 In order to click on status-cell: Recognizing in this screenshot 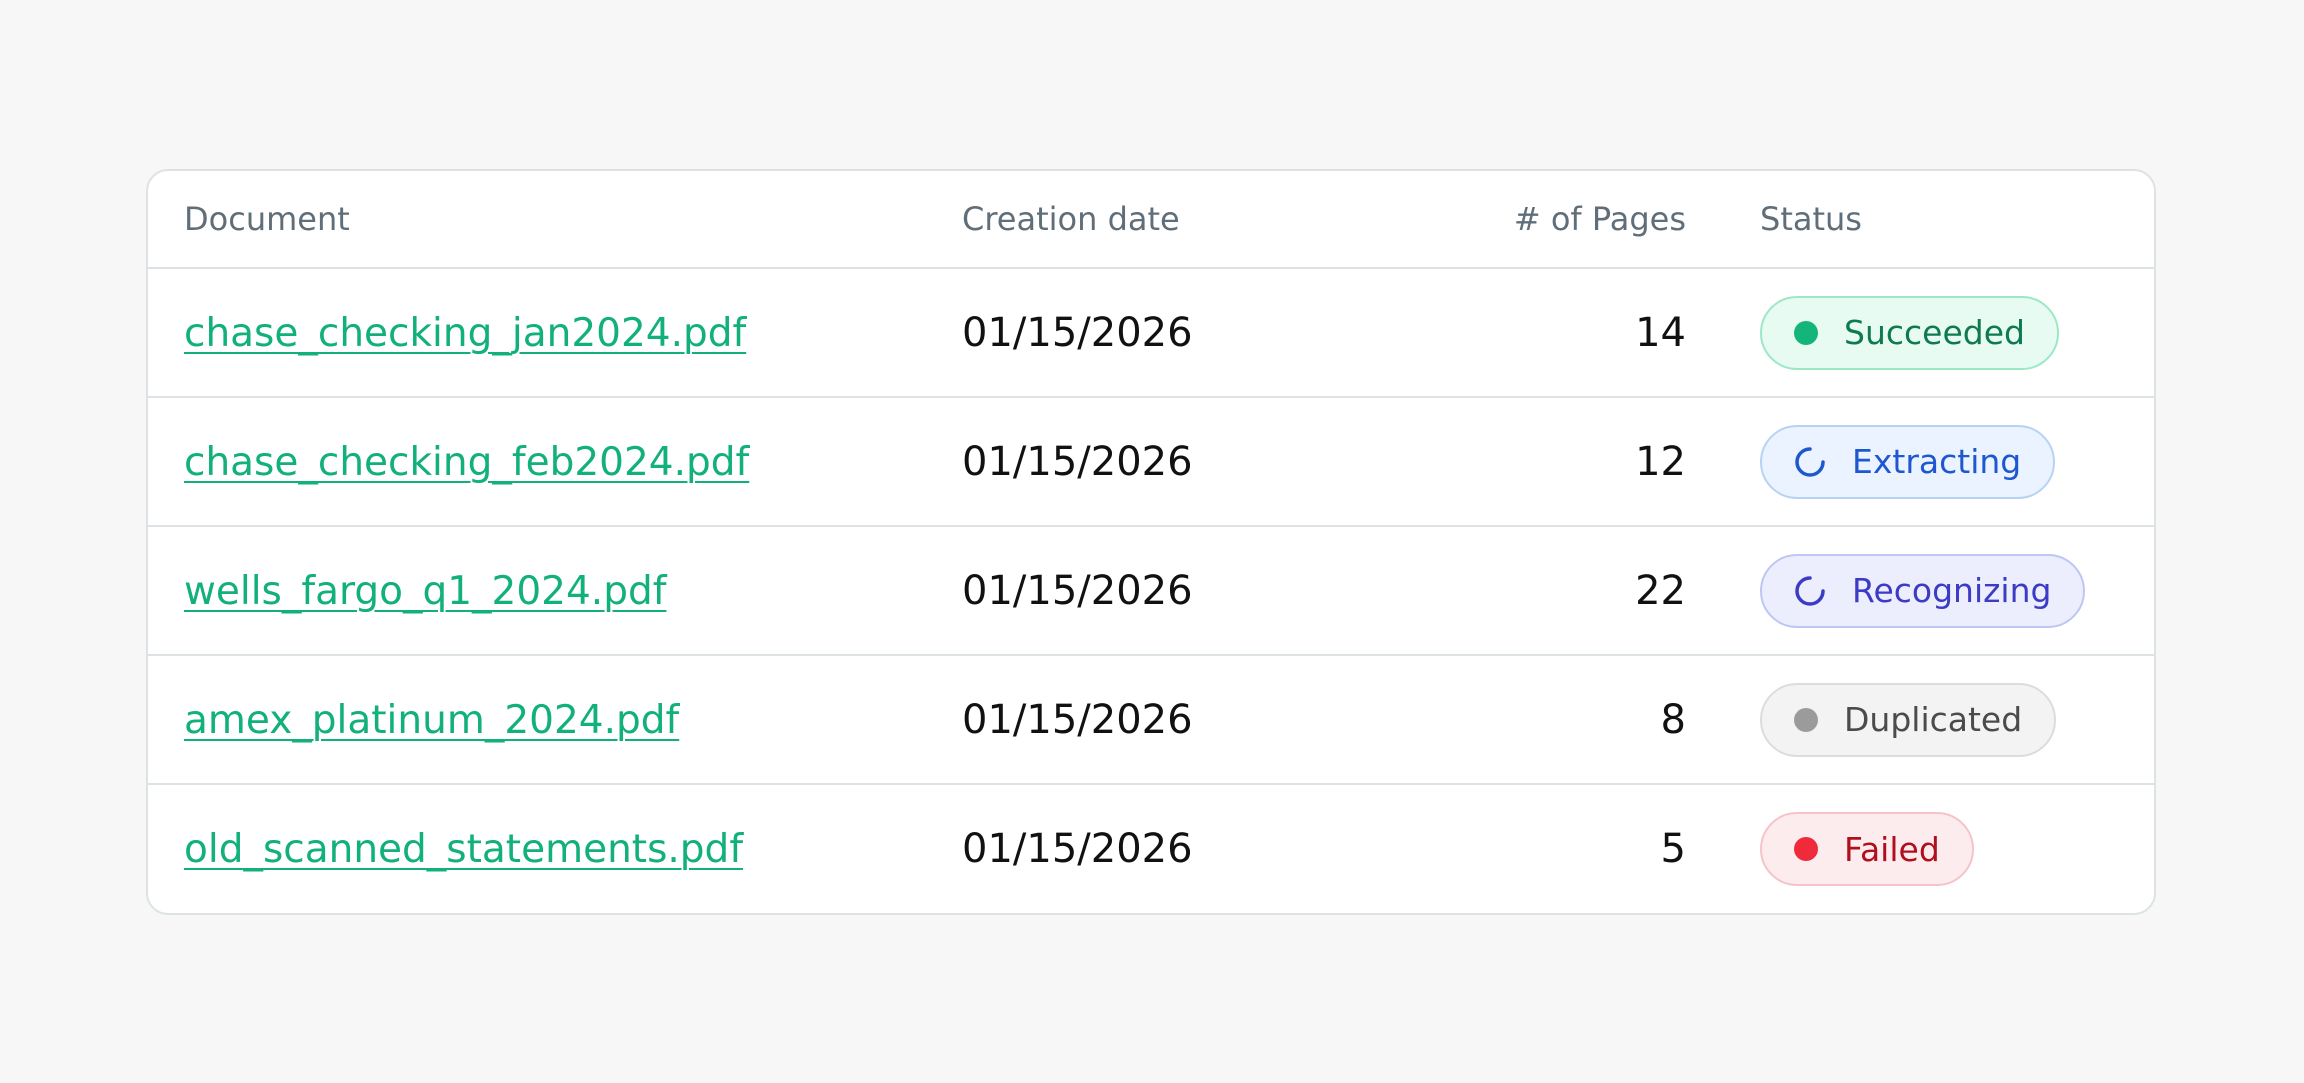, I will do `click(1957, 591)`.